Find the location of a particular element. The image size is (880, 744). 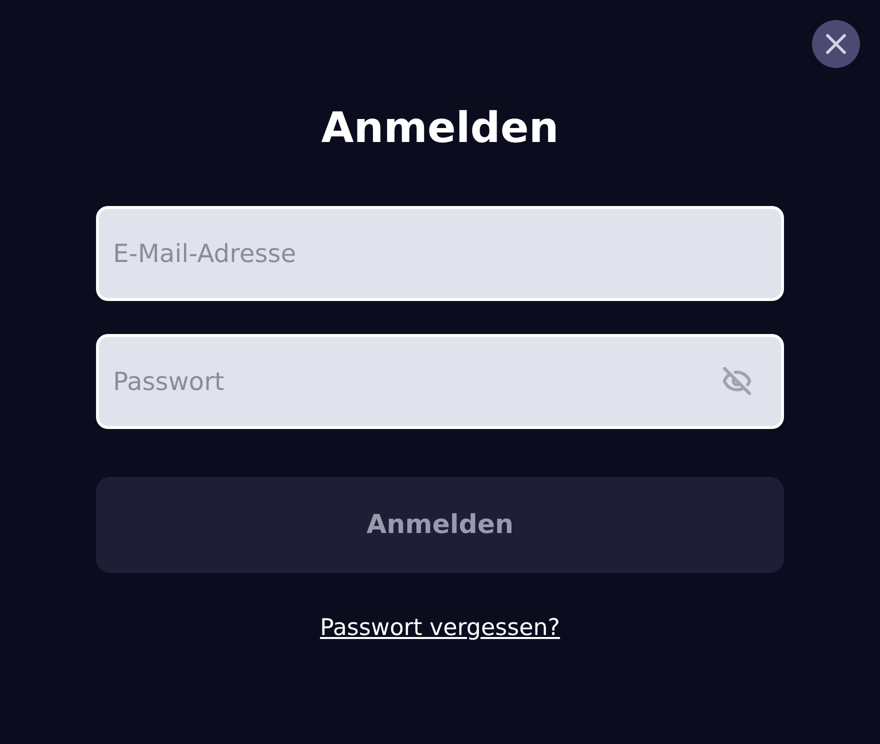

dialog-title: Anmelden is located at coordinates (440, 128).